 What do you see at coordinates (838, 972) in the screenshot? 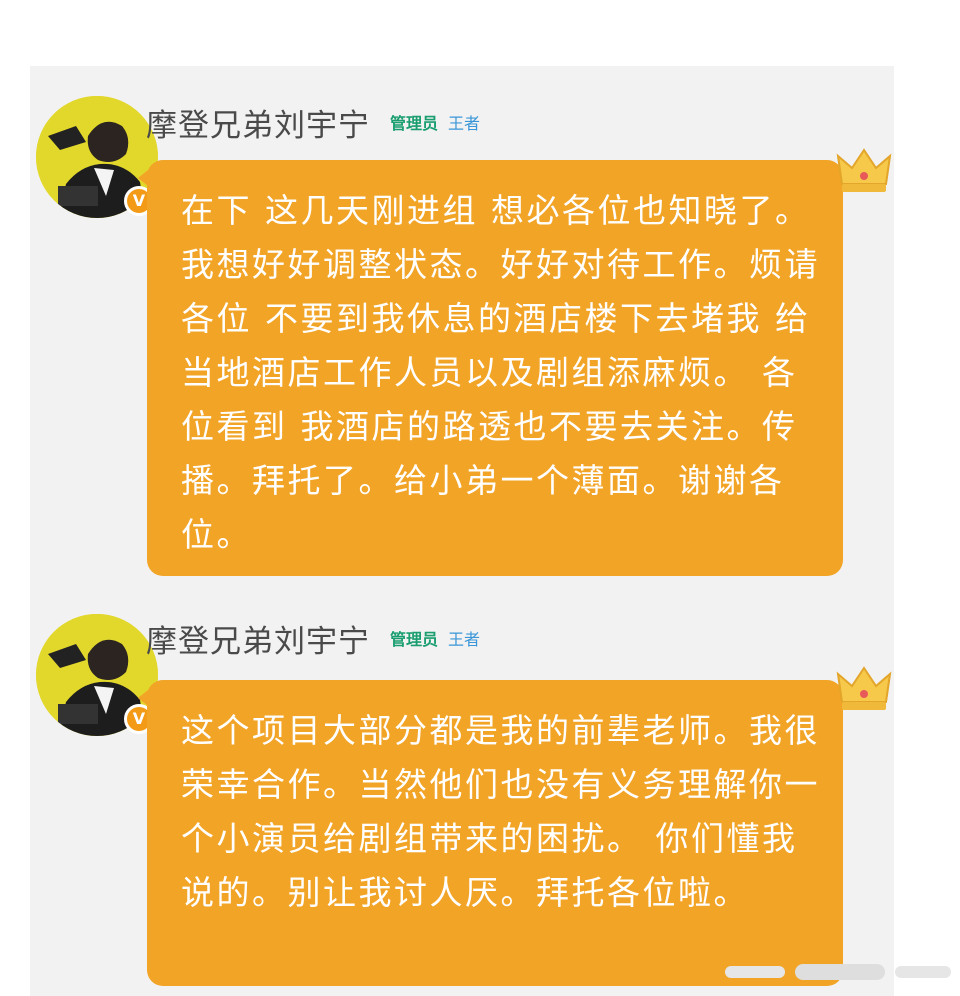
I see `watermark-graphic` at bounding box center [838, 972].